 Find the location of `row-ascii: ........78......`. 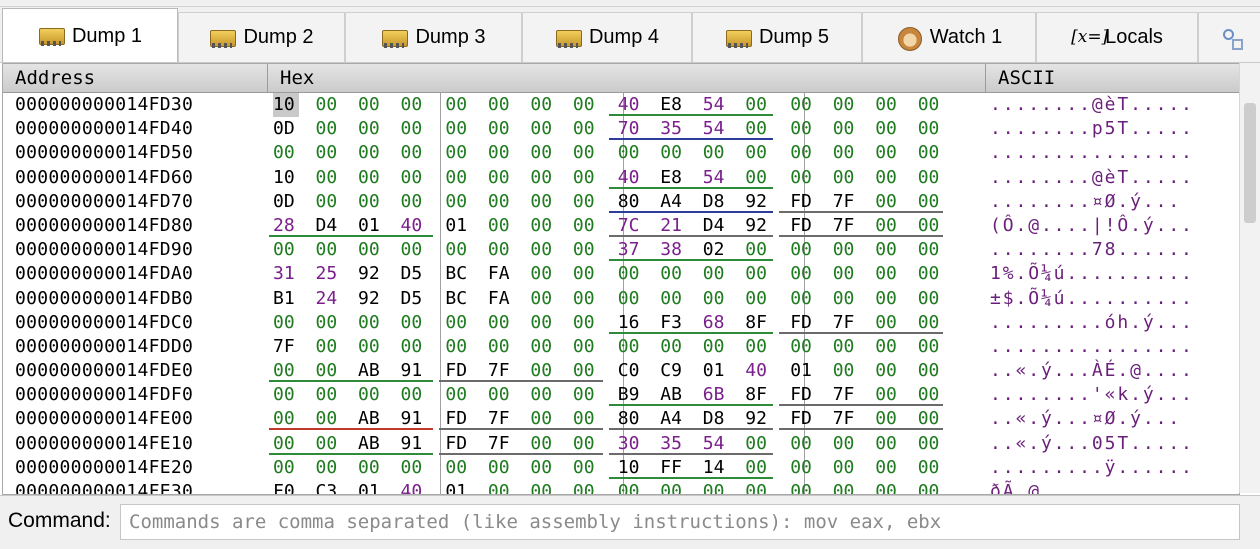

row-ascii: ........78...... is located at coordinates (1092, 250).